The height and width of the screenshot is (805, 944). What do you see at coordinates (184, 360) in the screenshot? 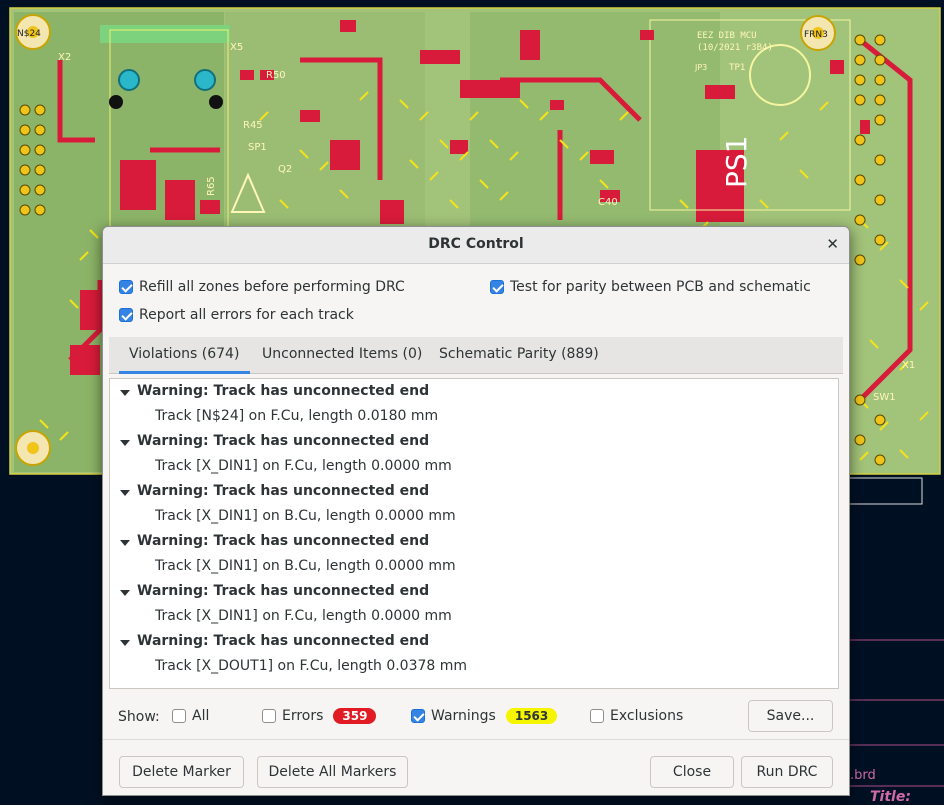
I see `tab-violations: Violations (674)` at bounding box center [184, 360].